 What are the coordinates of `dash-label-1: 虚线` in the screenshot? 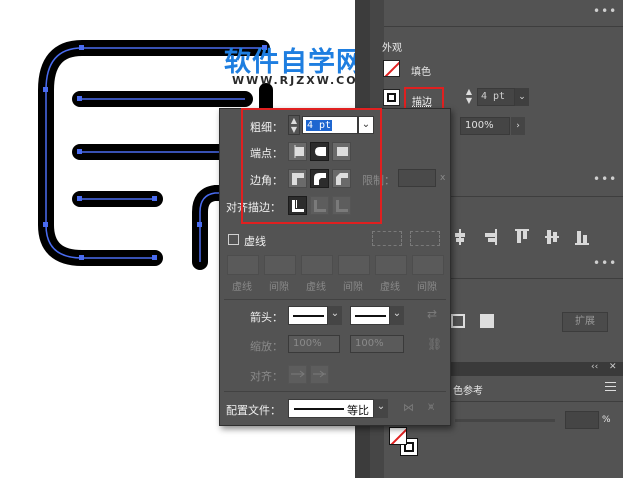 It's located at (242, 287).